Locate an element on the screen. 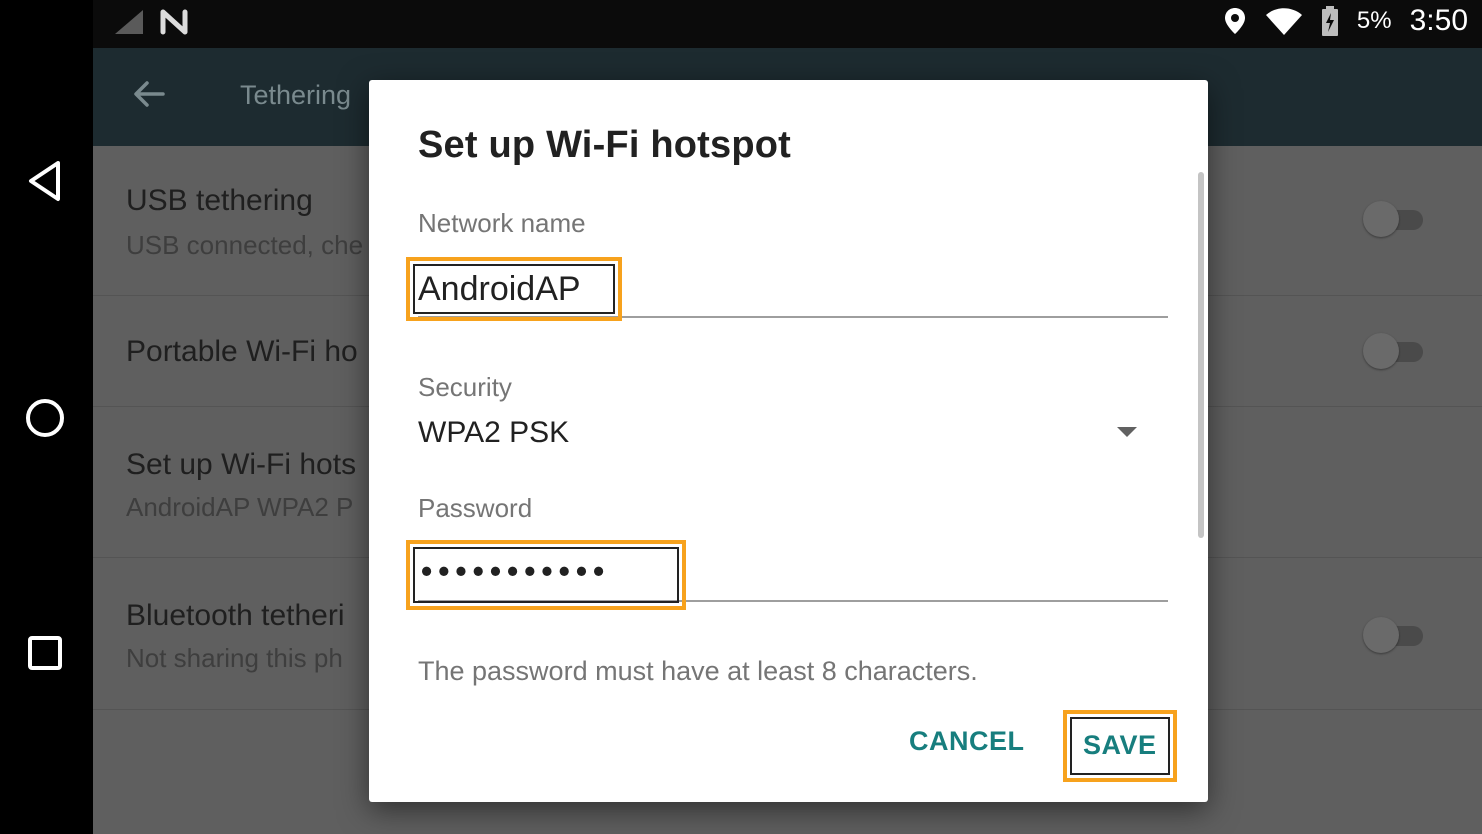 This screenshot has width=1482, height=834. battery-percent: 5% is located at coordinates (1374, 20).